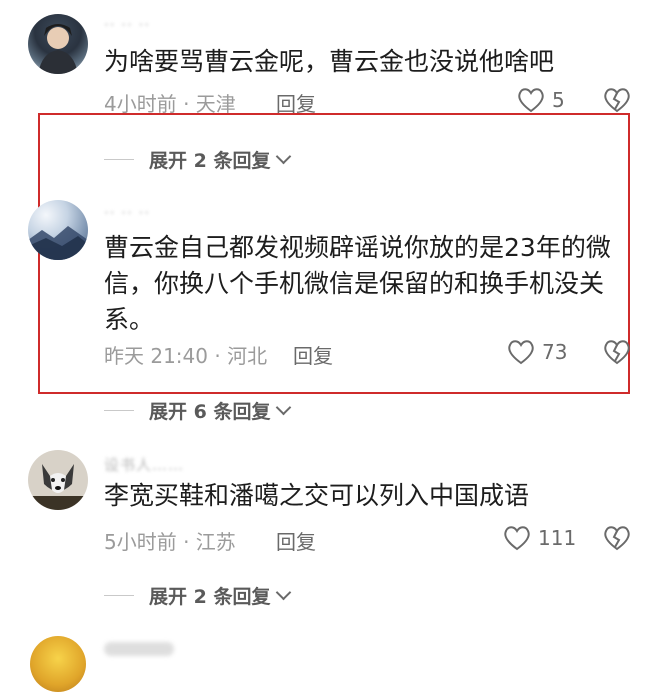 The height and width of the screenshot is (692, 660). What do you see at coordinates (329, 61) in the screenshot?
I see `comment-text: 为啥要骂曹云金呢，曹云金也没说他啥吧` at bounding box center [329, 61].